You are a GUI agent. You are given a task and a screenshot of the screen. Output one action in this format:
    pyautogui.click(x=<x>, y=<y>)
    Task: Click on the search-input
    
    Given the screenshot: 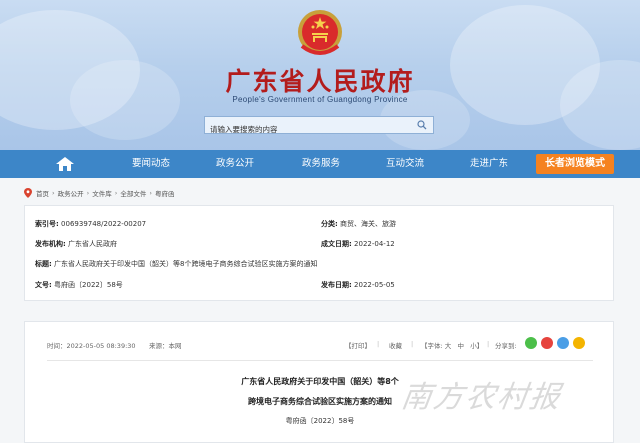 What is the action you would take?
    pyautogui.click(x=305, y=129)
    